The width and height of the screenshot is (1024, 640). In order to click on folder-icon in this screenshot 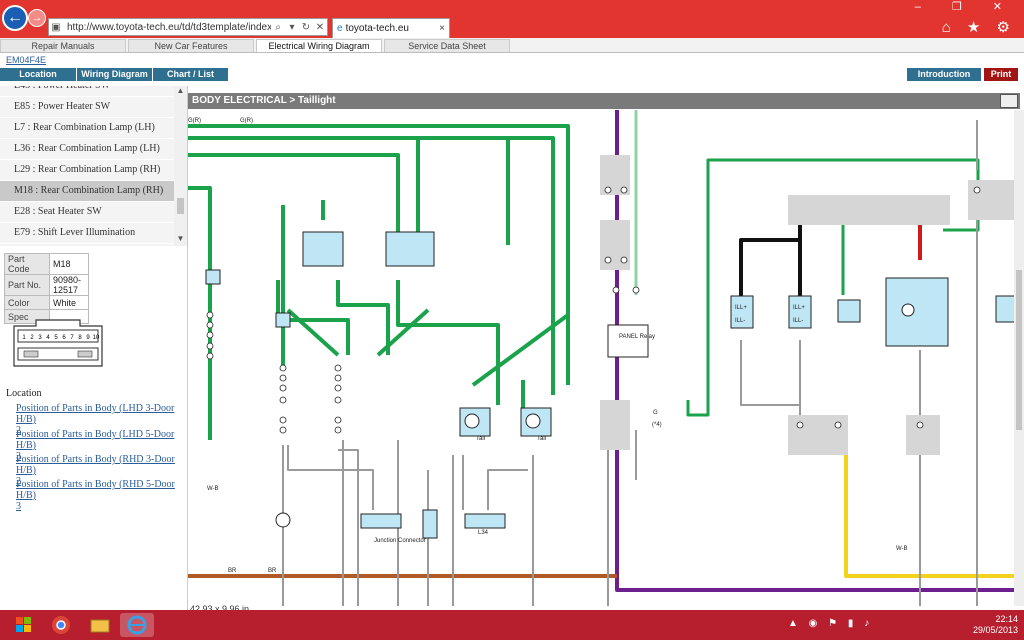, I will do `click(100, 626)`.